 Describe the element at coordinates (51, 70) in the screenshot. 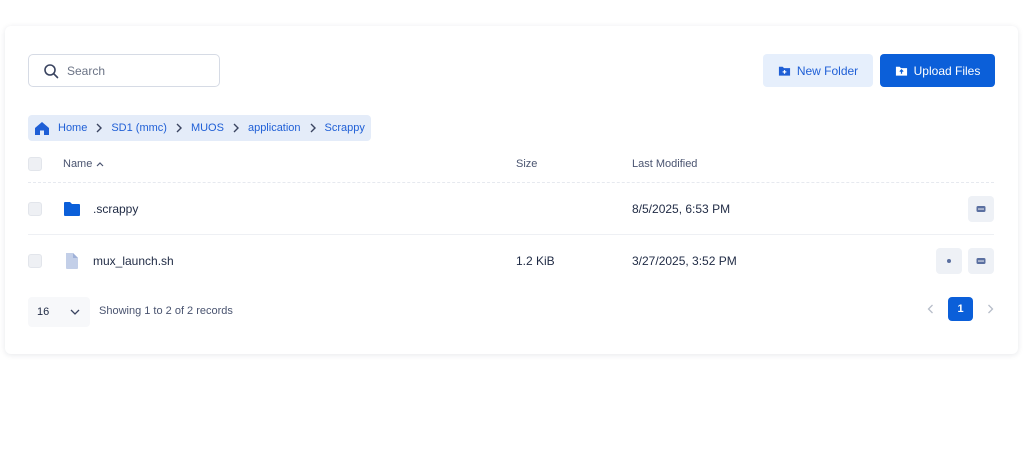

I see `search-icon` at that location.